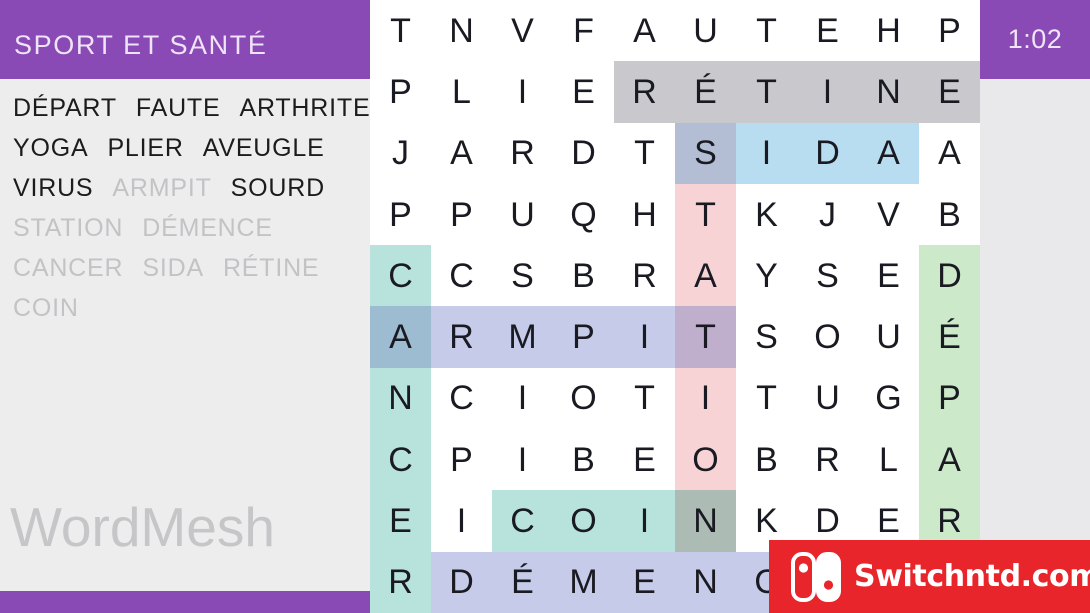 The width and height of the screenshot is (1090, 613). Describe the element at coordinates (53, 188) in the screenshot. I see `word-list-item-virus: VIRUS` at that location.